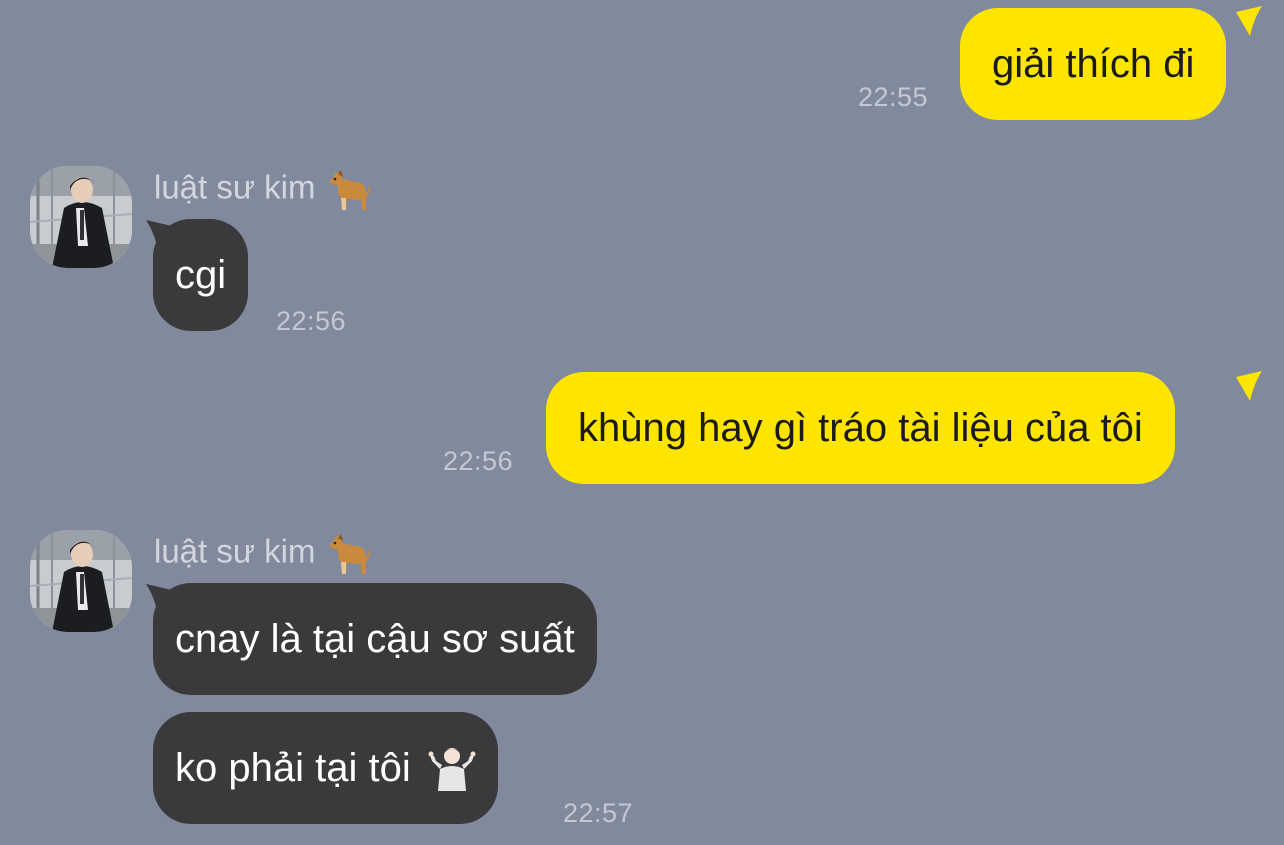 This screenshot has height=845, width=1284. I want to click on incoming-message-bubble: cnay là tại cậu sơ suất, so click(375, 639).